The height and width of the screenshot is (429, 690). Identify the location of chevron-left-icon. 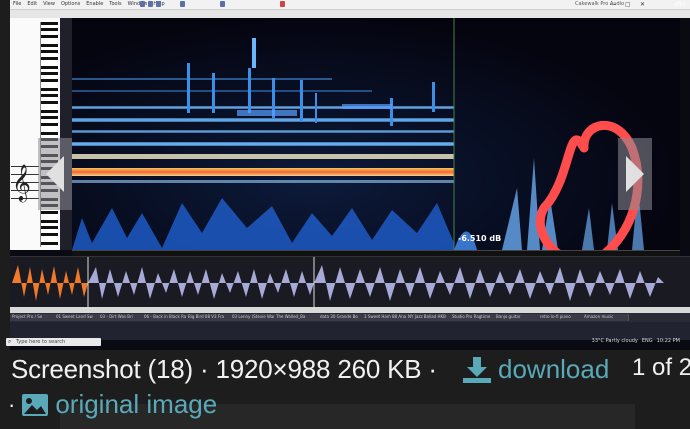
(55, 174).